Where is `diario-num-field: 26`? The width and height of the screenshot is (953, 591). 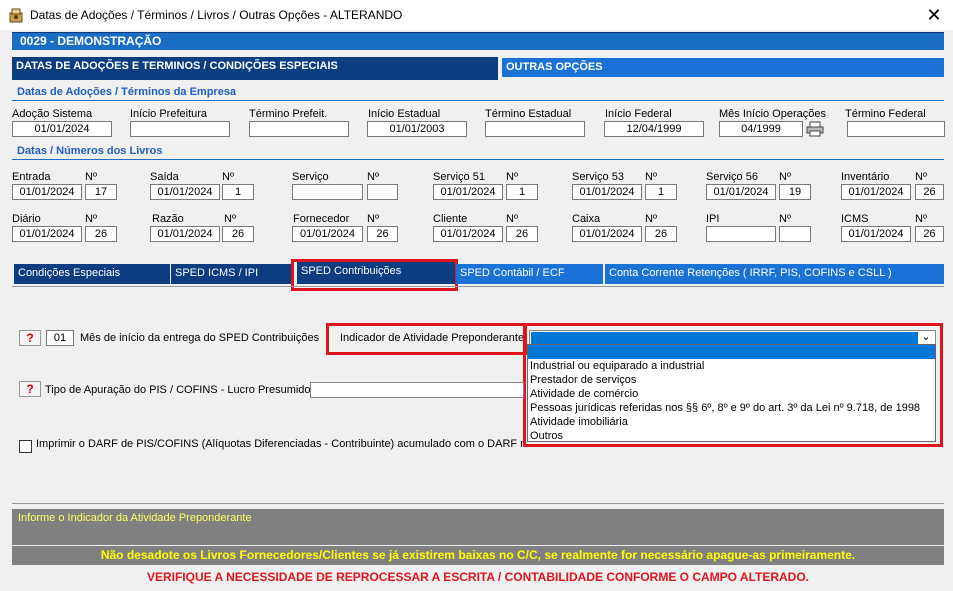 diario-num-field: 26 is located at coordinates (101, 234).